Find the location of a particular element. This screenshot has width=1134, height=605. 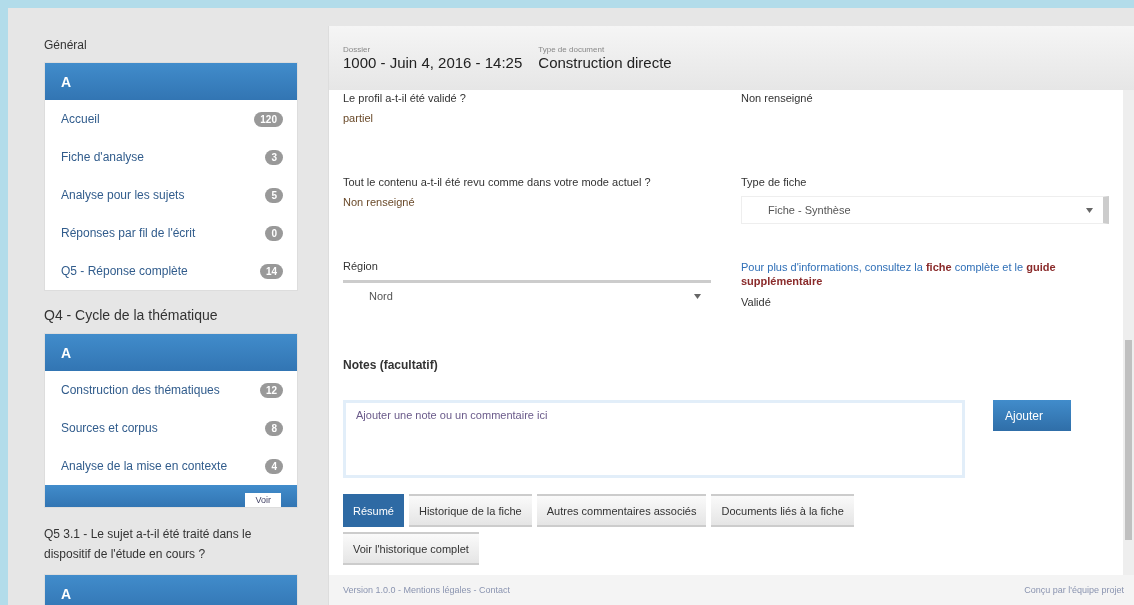

select-value: Fiche - Synthèse is located at coordinates (809, 210).